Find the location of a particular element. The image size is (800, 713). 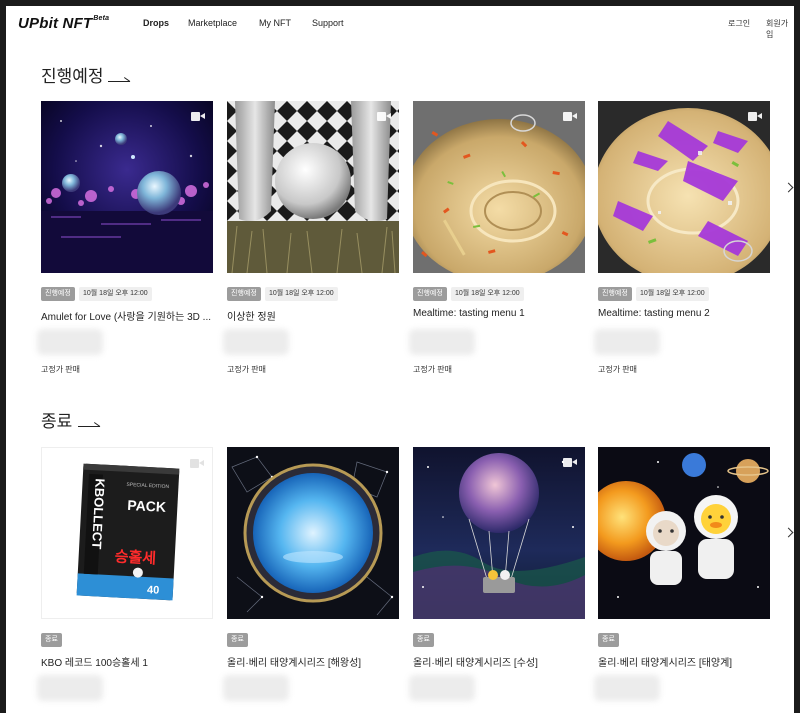

card-title: 이상한 정원 is located at coordinates (313, 315).